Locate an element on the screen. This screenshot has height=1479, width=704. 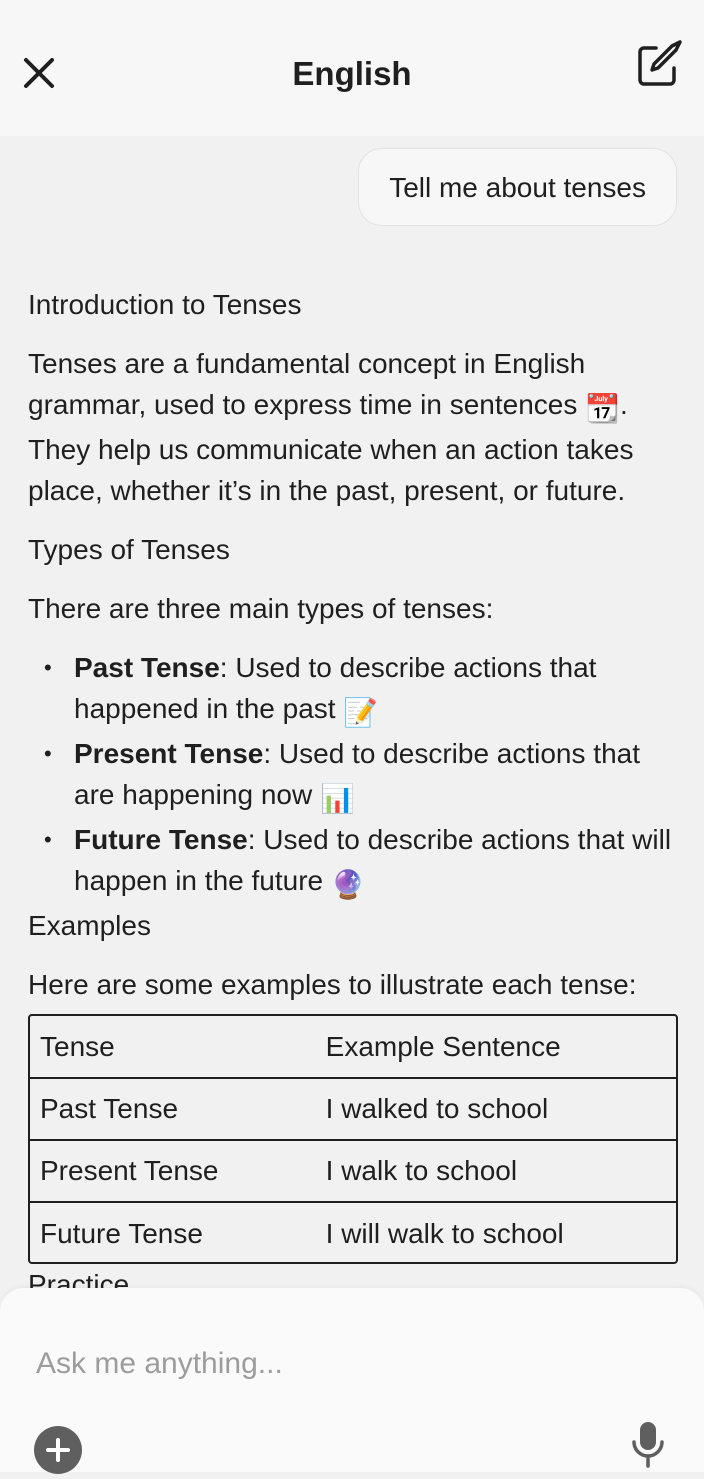
page-title: English is located at coordinates (352, 73).